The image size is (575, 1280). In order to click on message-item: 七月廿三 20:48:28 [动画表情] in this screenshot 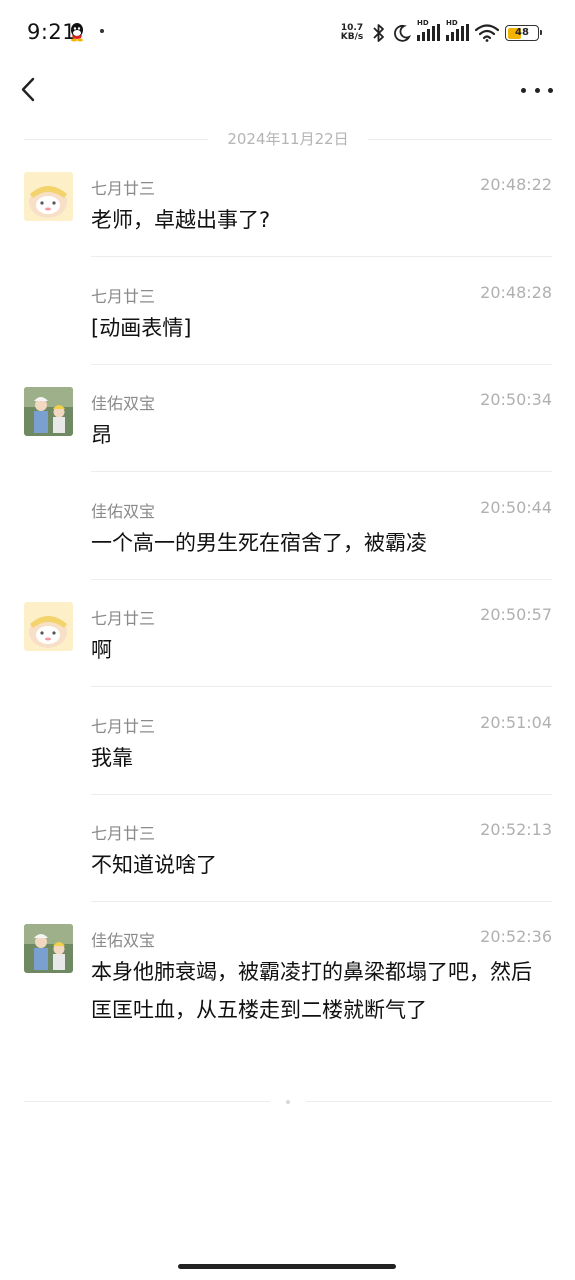, I will do `click(287, 321)`.